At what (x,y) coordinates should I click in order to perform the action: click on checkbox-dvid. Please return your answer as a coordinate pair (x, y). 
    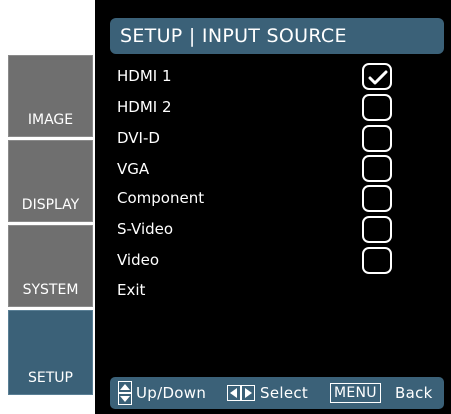
    Looking at the image, I should click on (377, 138).